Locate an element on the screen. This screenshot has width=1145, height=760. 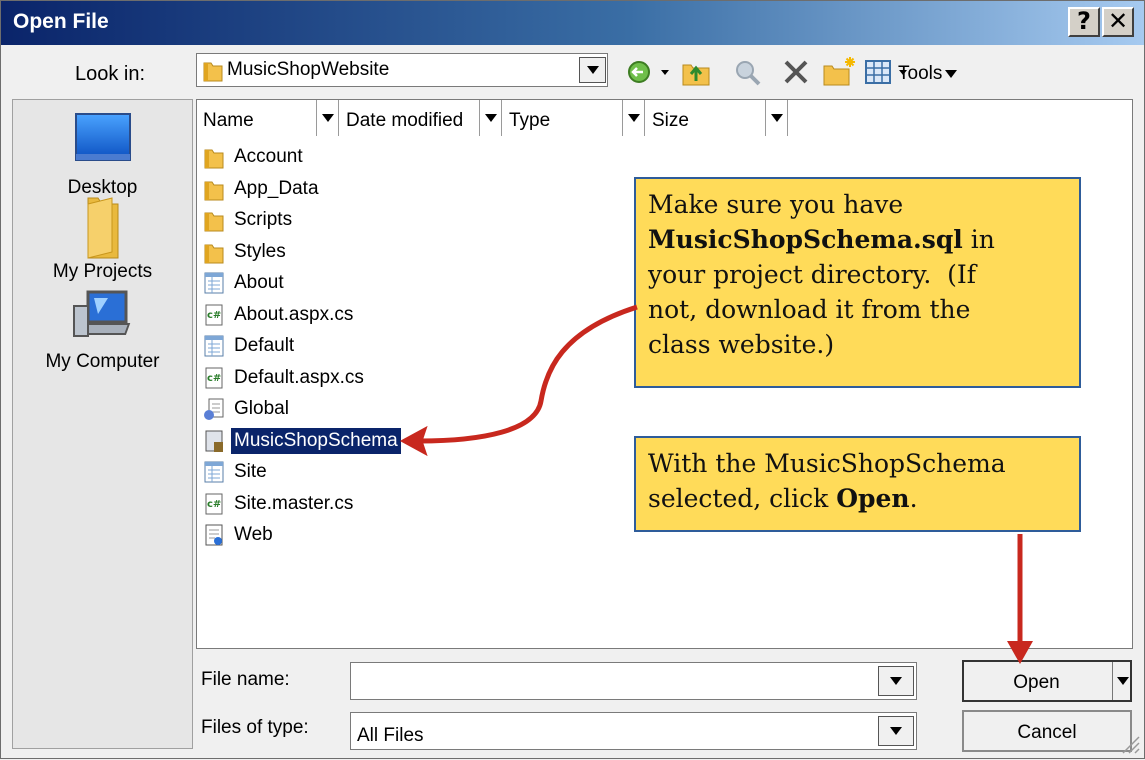
file-row: c# Site.master.cs is located at coordinates (397, 505).